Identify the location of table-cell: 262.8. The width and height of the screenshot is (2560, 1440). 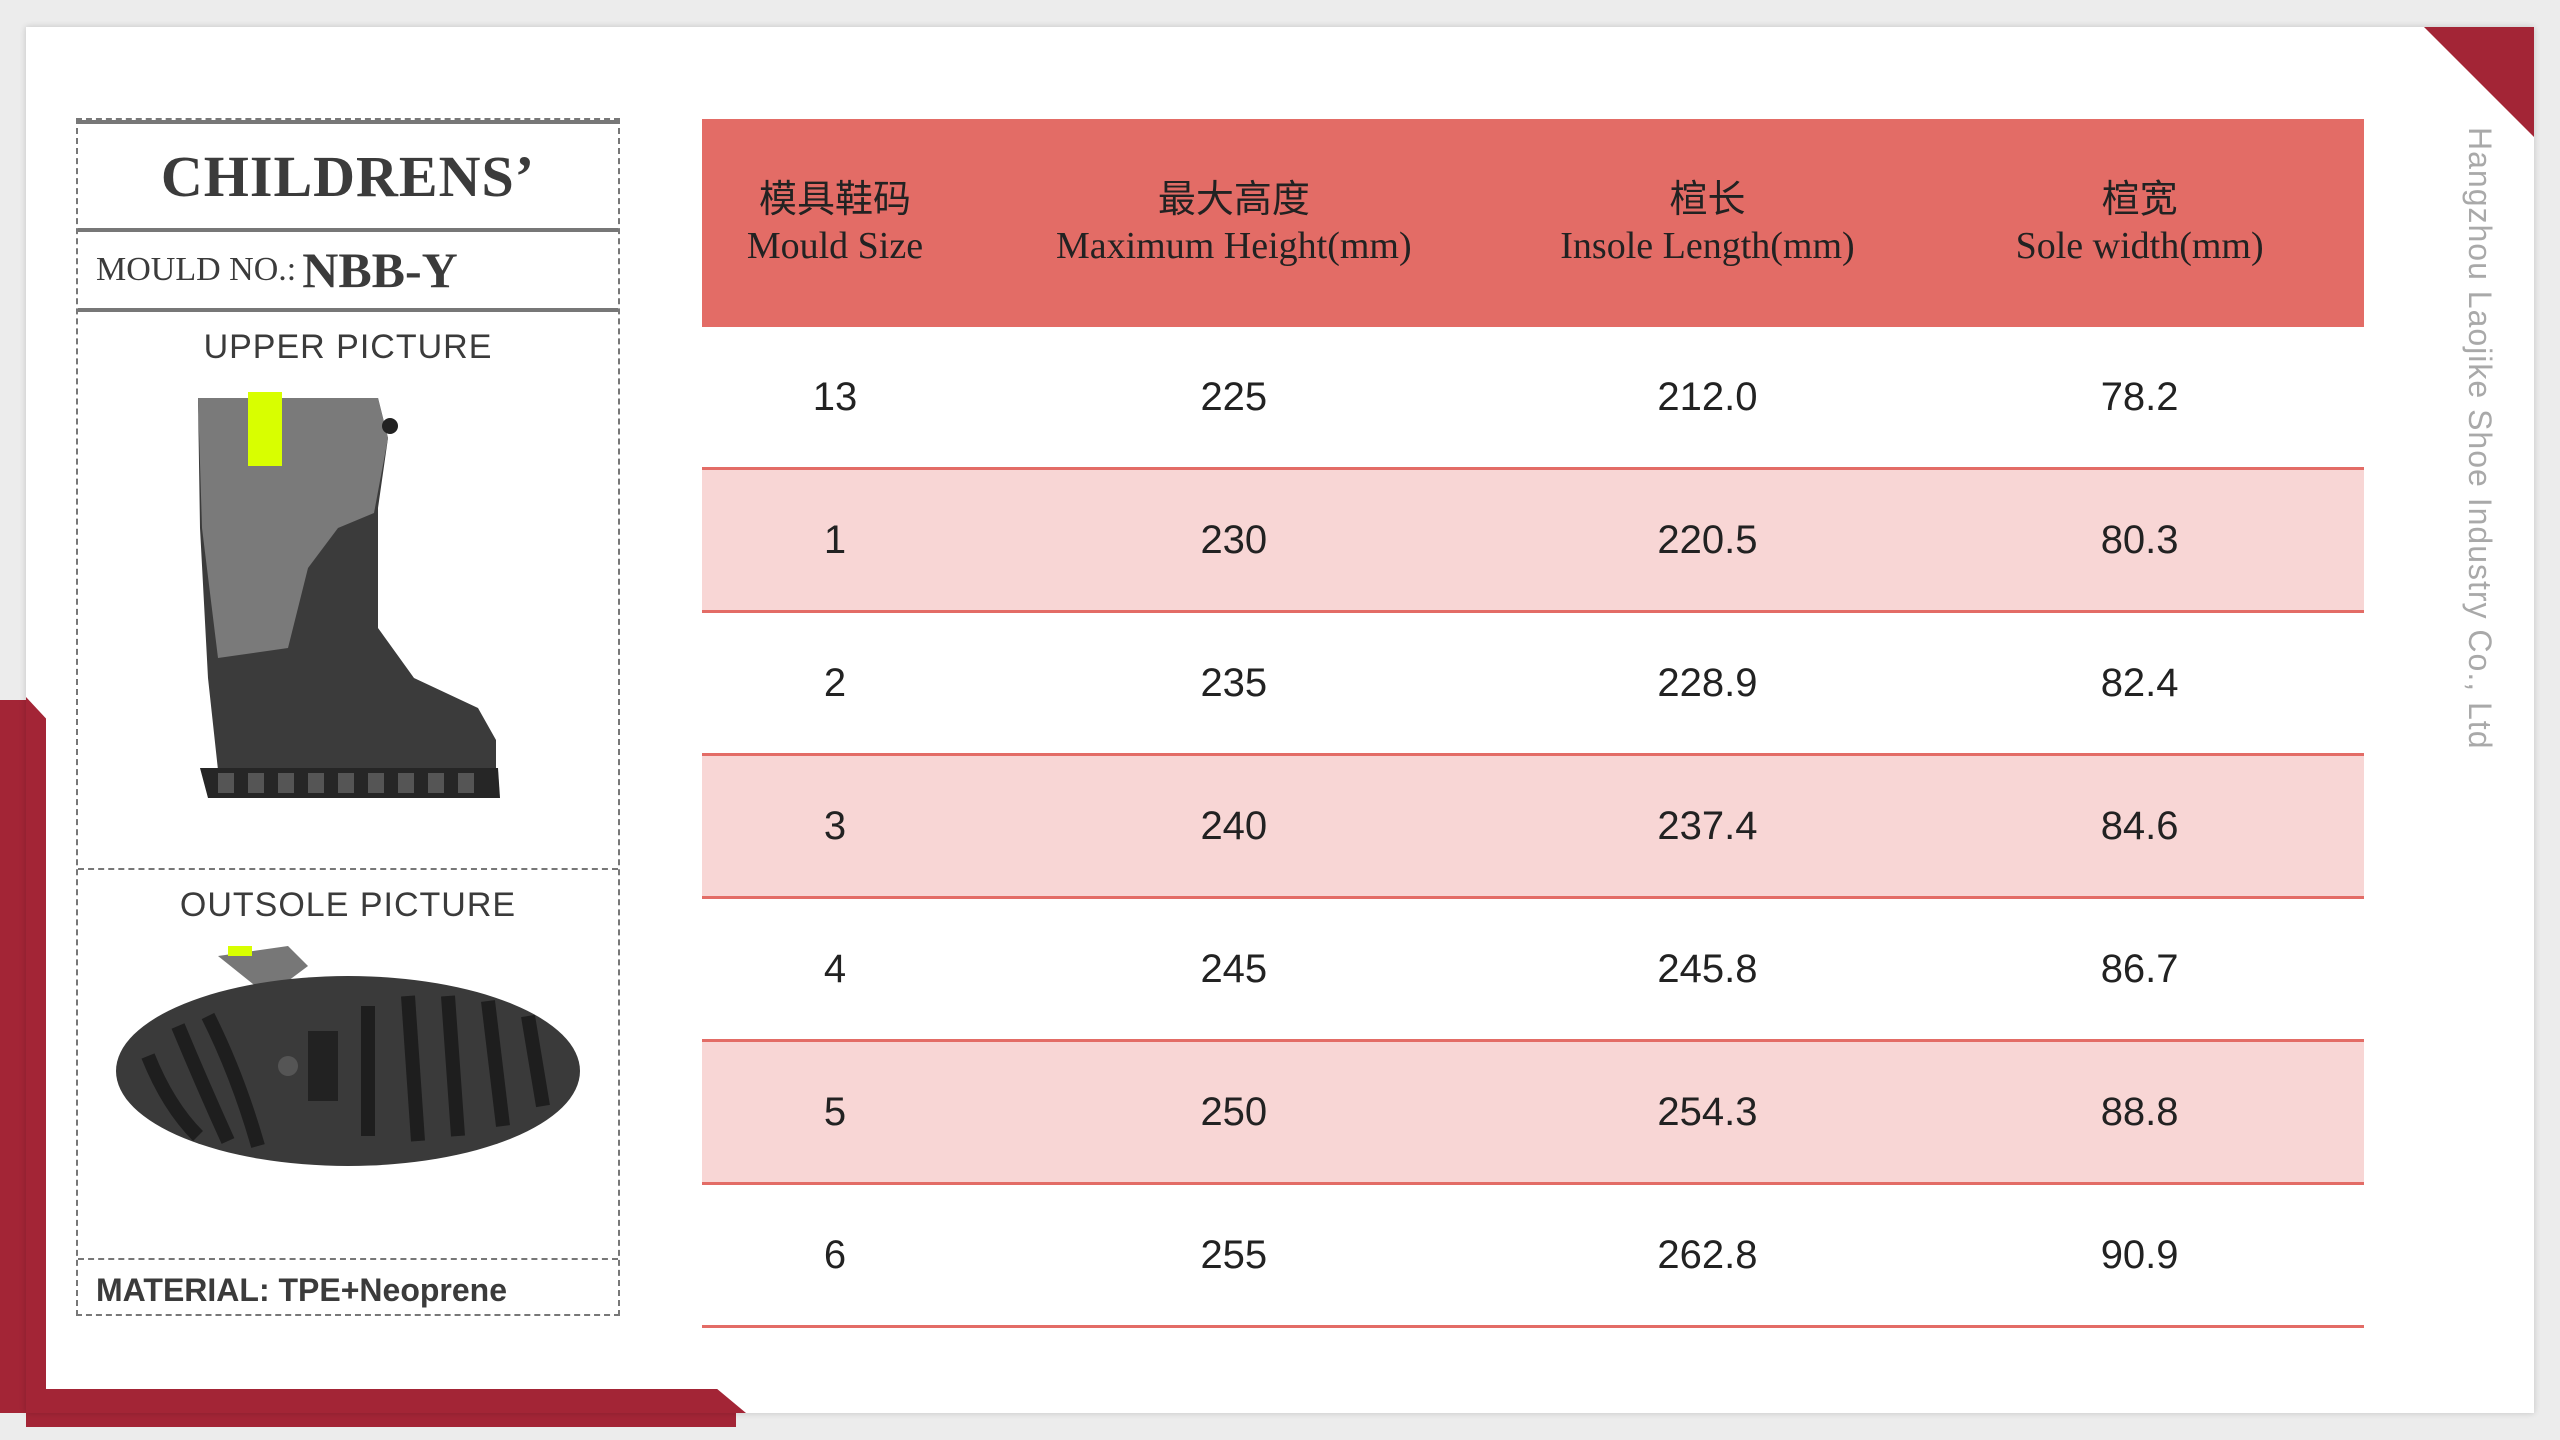
(1707, 1255).